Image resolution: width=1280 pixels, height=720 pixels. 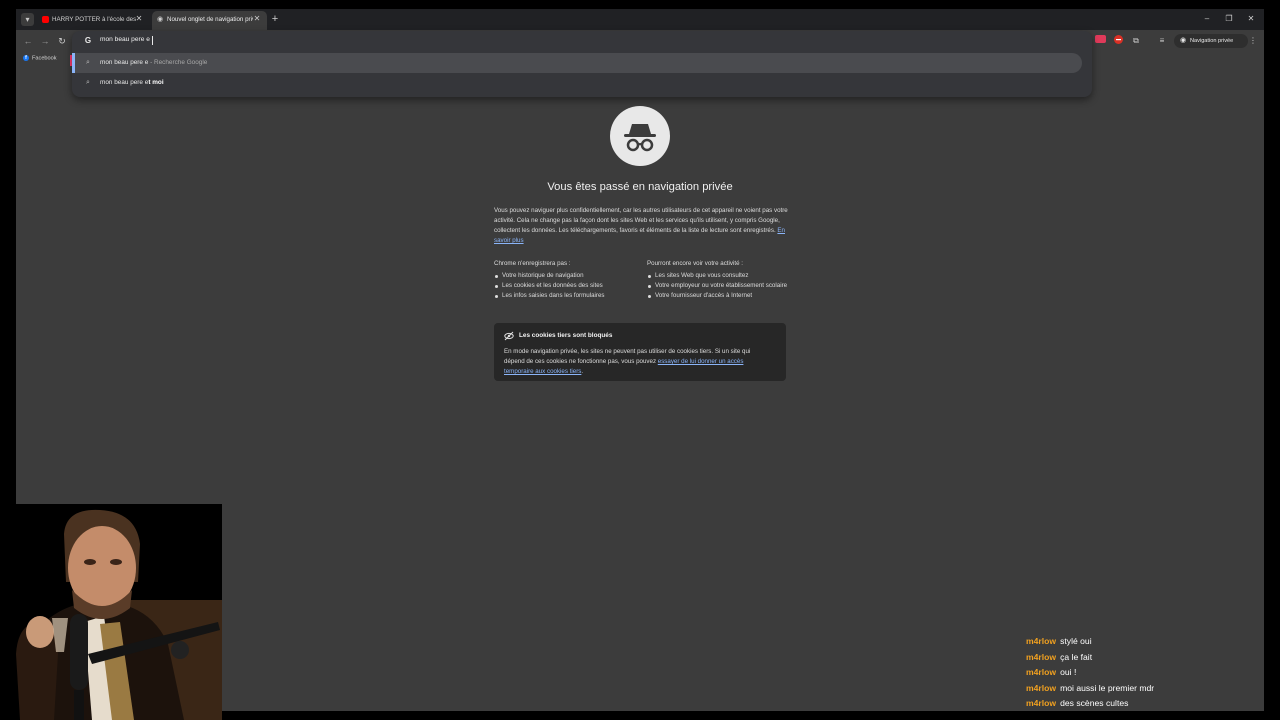 I want to click on close-window-button: ✕, so click(x=1251, y=19).